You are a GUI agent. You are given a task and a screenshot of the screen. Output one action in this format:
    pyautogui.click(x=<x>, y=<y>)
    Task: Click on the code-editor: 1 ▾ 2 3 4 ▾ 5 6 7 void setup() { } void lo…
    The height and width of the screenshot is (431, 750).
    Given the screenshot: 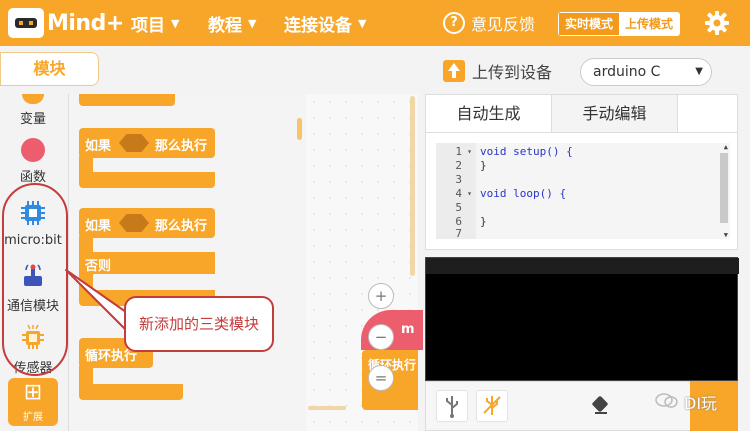 What is the action you would take?
    pyautogui.click(x=583, y=191)
    